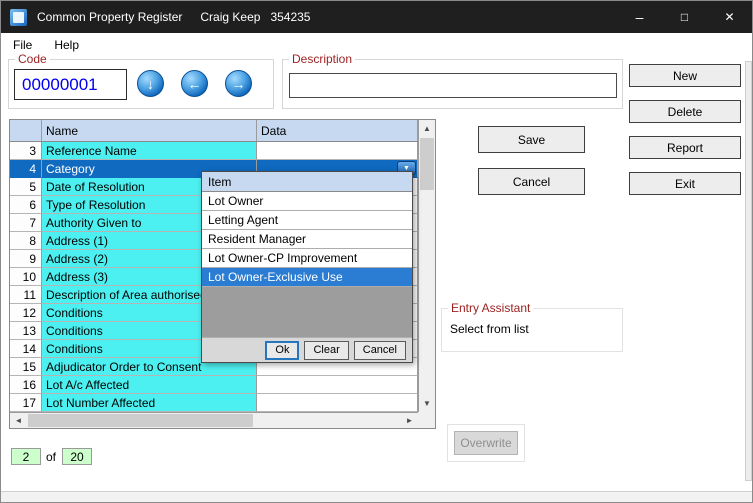 The image size is (753, 503). What do you see at coordinates (685, 147) in the screenshot?
I see `report-button: Report` at bounding box center [685, 147].